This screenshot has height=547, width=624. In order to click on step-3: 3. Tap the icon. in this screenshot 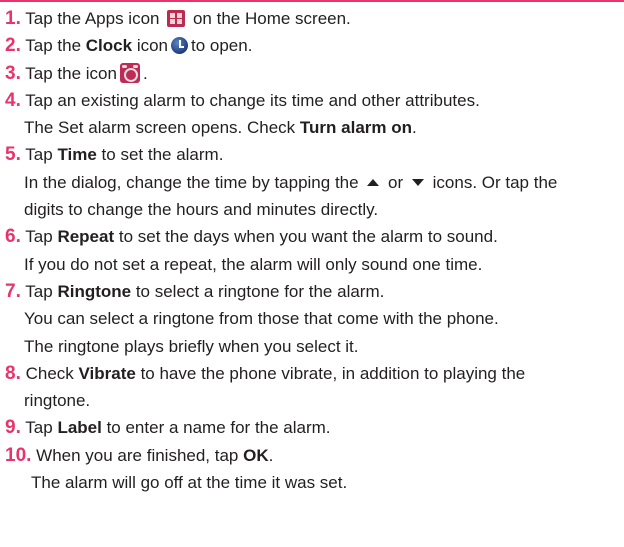, I will do `click(312, 73)`.